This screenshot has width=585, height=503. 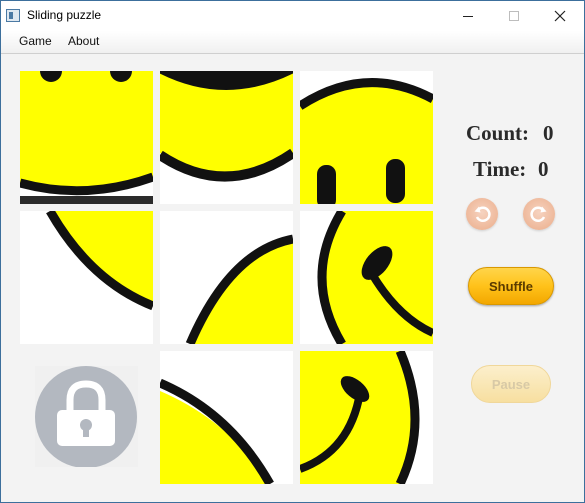 I want to click on maximize-button, so click(x=514, y=16).